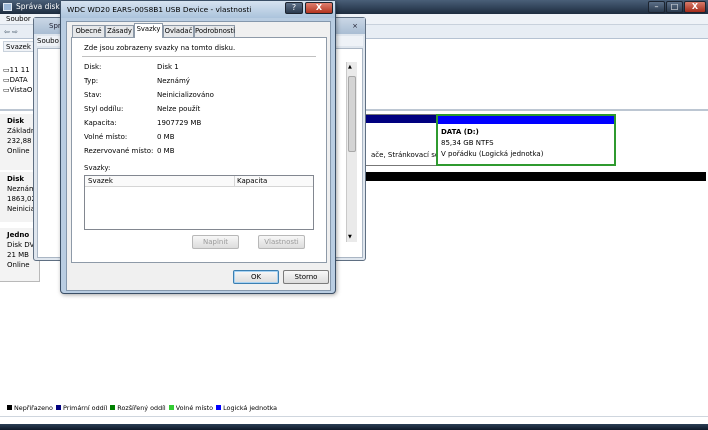 The height and width of the screenshot is (430, 708). Describe the element at coordinates (656, 7) in the screenshot. I see `minimize-button: –` at that location.